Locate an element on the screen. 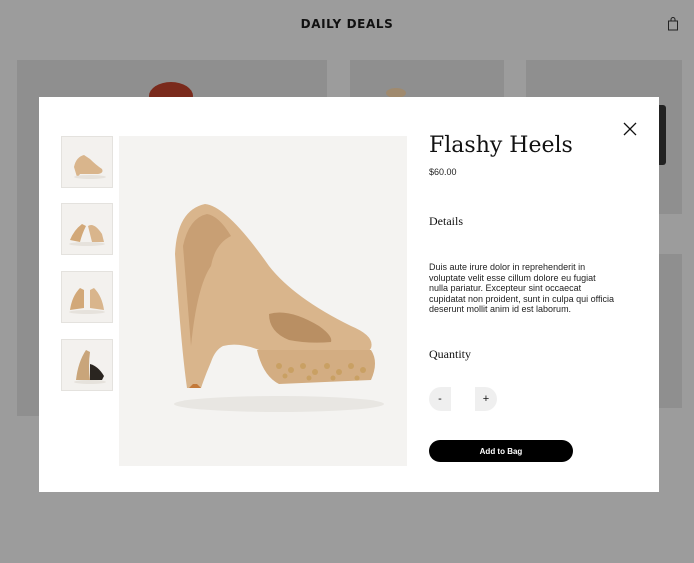  high-heel-shoe-image is located at coordinates (279, 308).